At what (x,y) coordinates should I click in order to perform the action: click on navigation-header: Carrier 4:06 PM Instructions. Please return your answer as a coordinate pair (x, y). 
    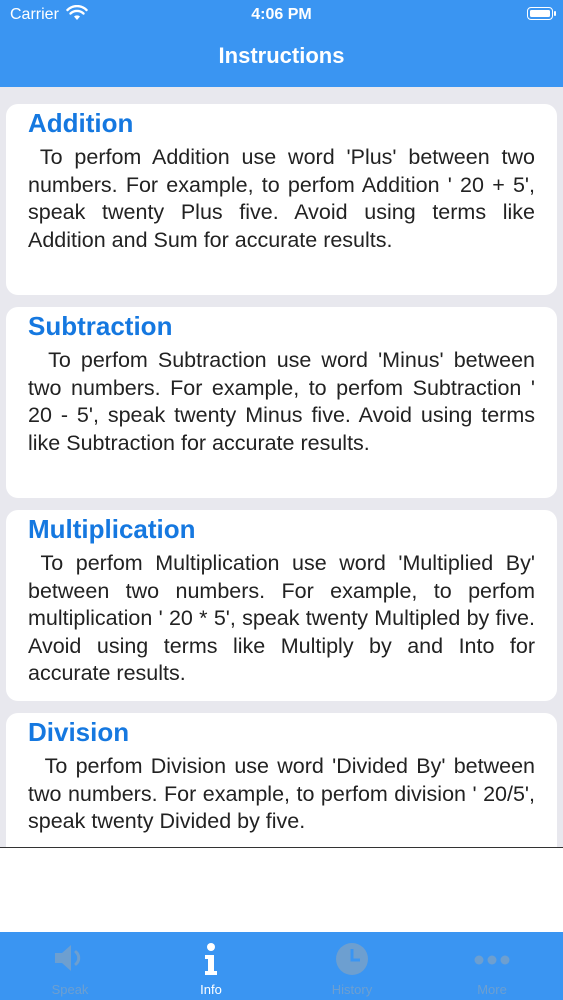
    Looking at the image, I should click on (281, 43).